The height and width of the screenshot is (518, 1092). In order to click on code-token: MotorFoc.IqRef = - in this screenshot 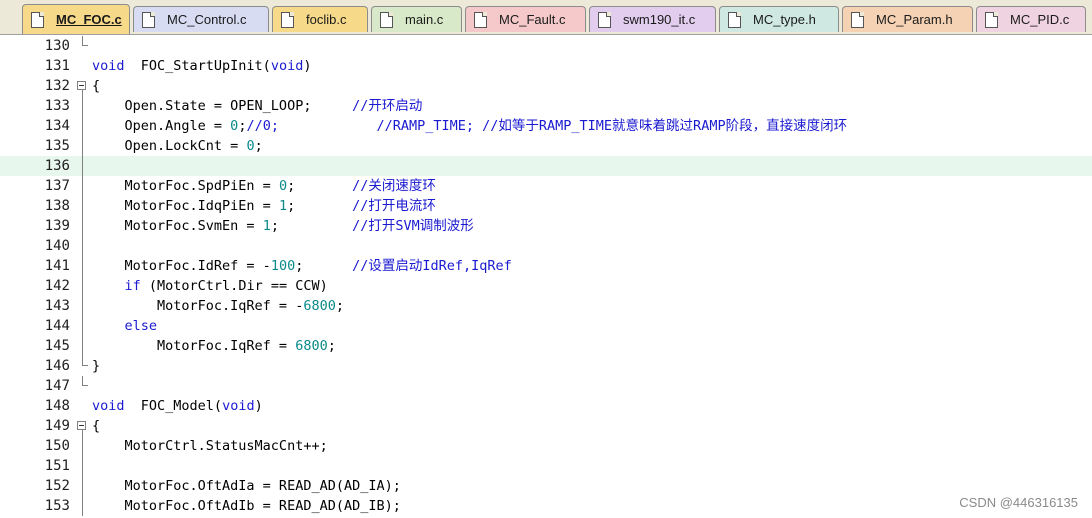, I will do `click(198, 306)`.